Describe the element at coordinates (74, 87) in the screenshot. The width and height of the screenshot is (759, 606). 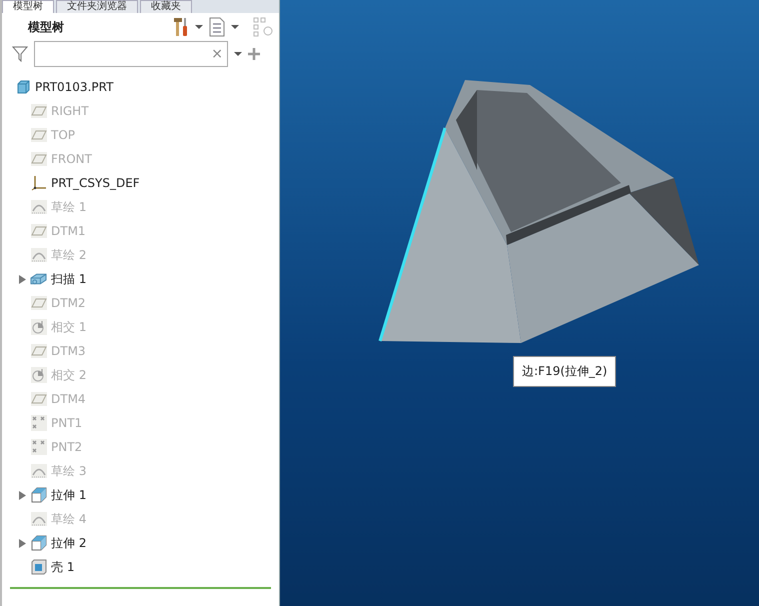
I see `tree-item: PRT0103.PRT` at that location.